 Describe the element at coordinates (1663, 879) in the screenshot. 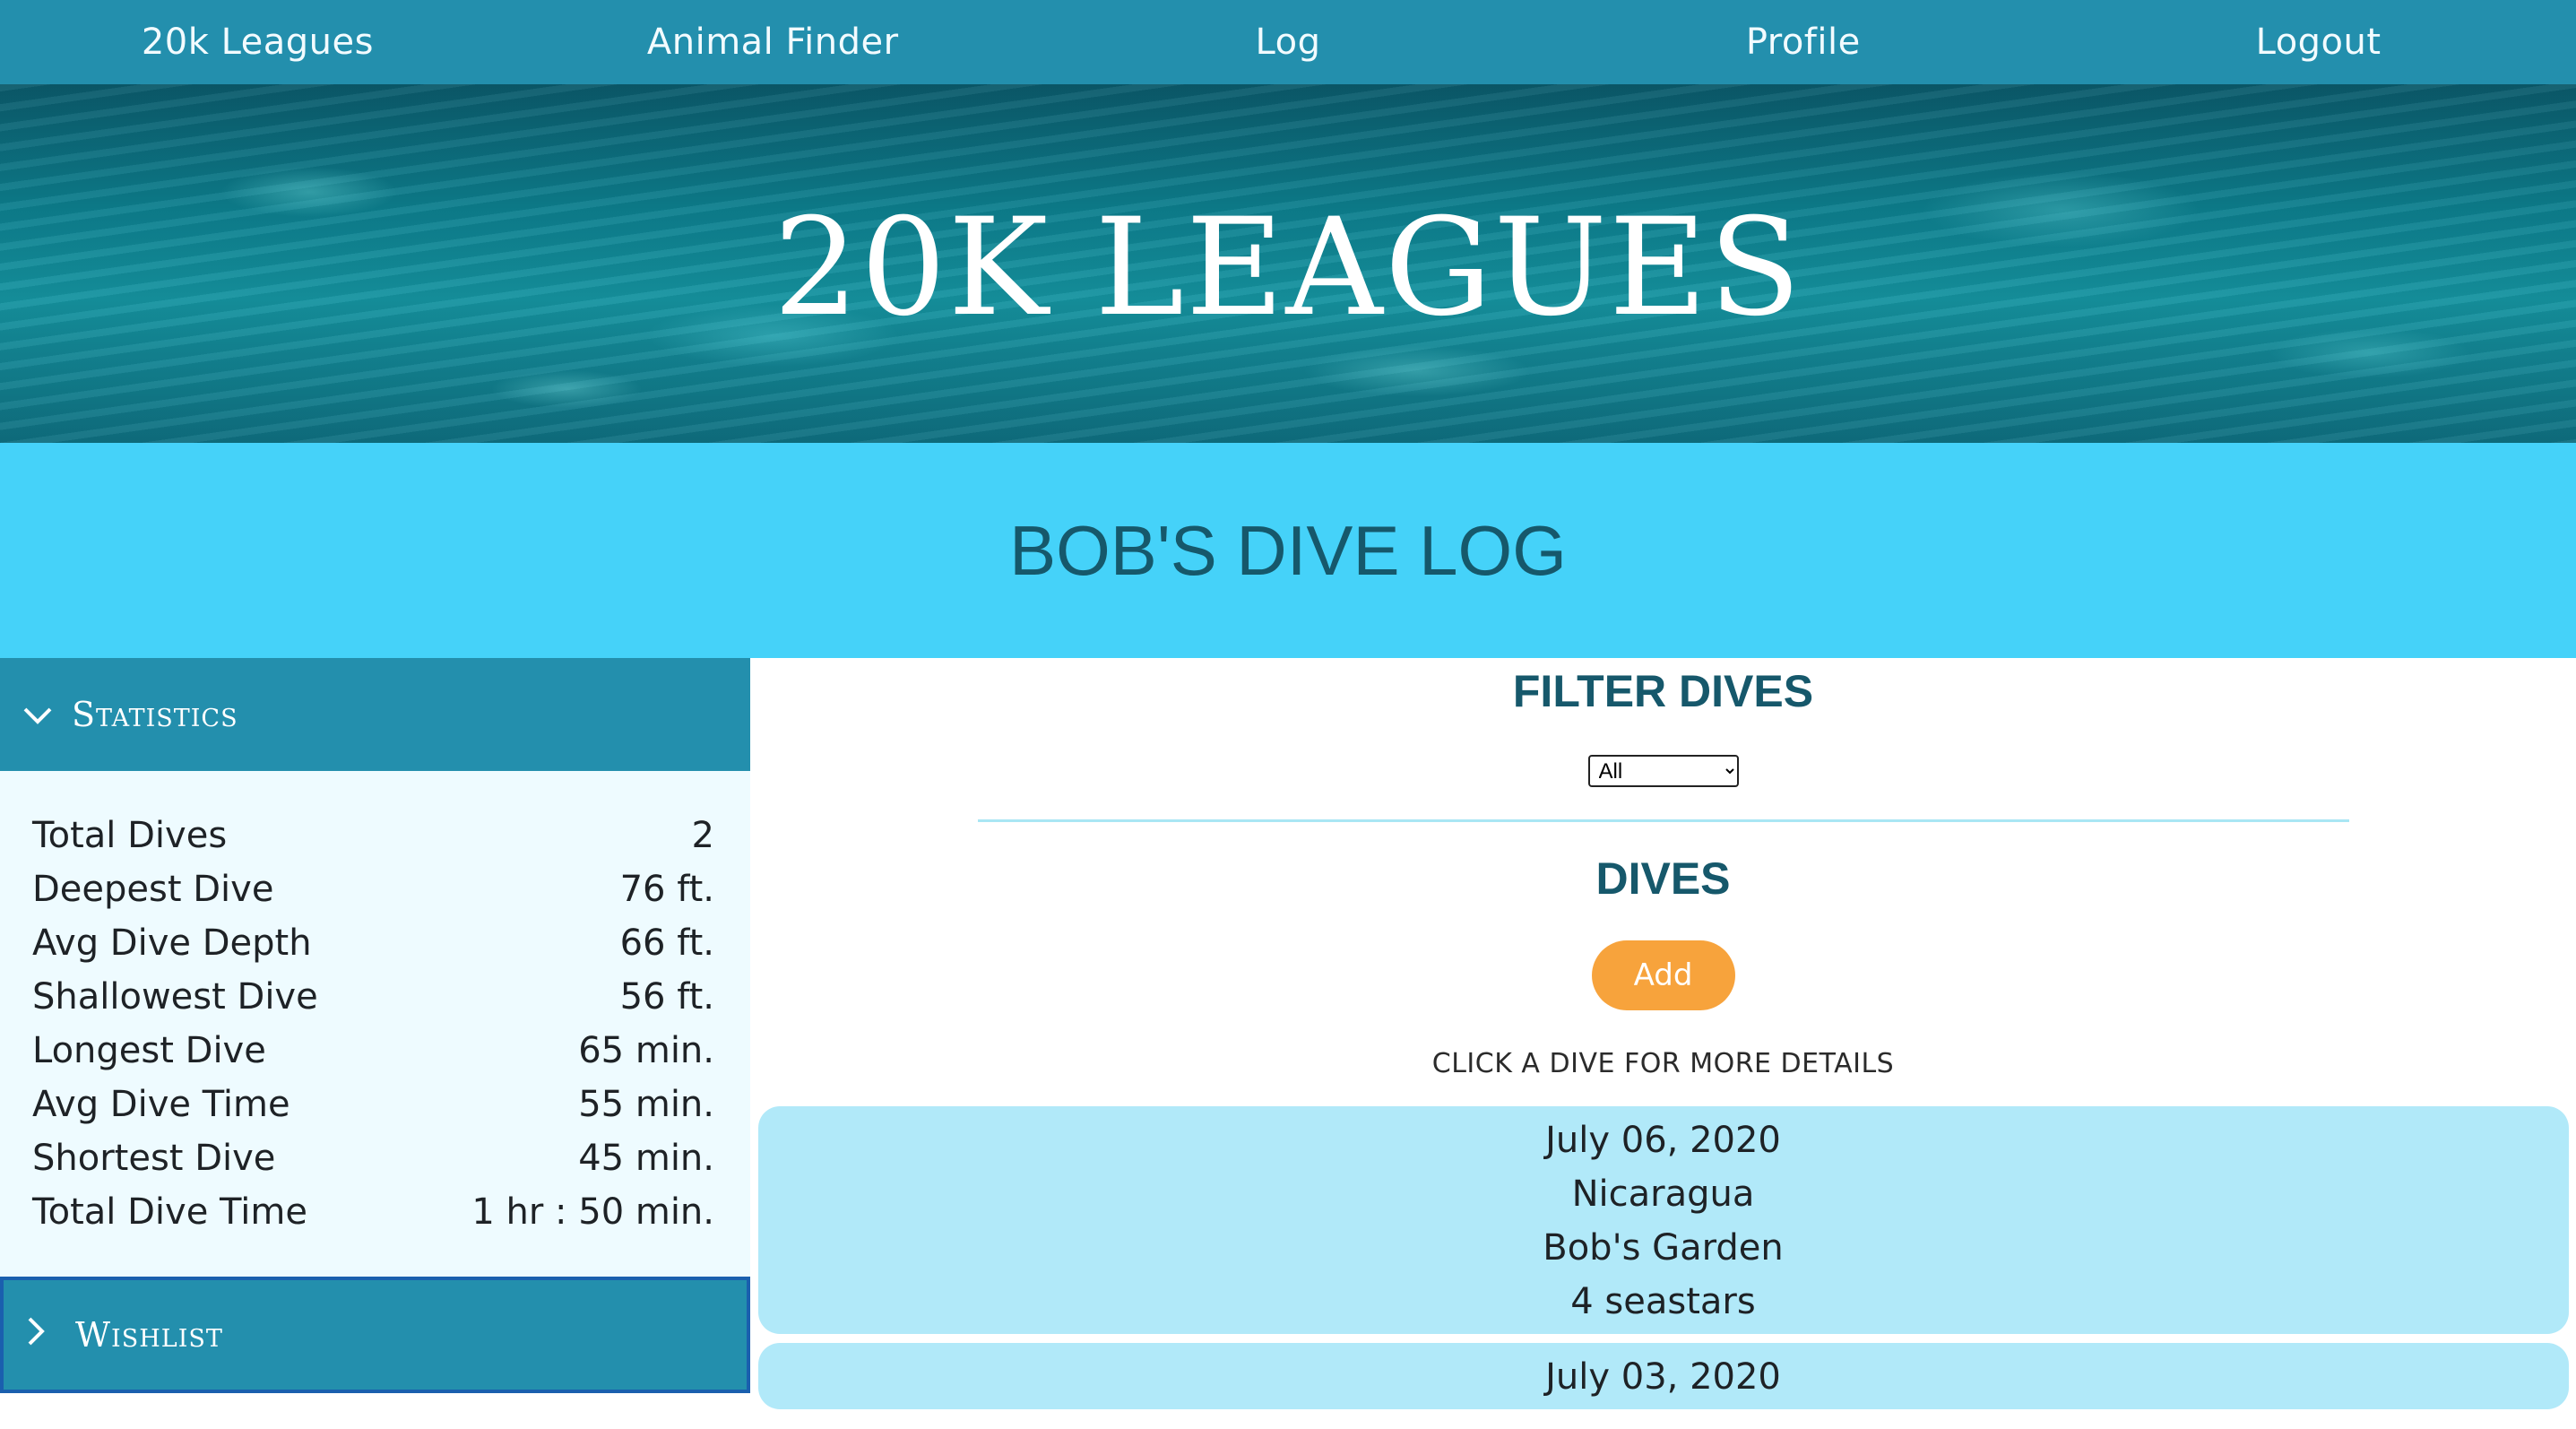

I see `dives-heading: DIVES` at that location.